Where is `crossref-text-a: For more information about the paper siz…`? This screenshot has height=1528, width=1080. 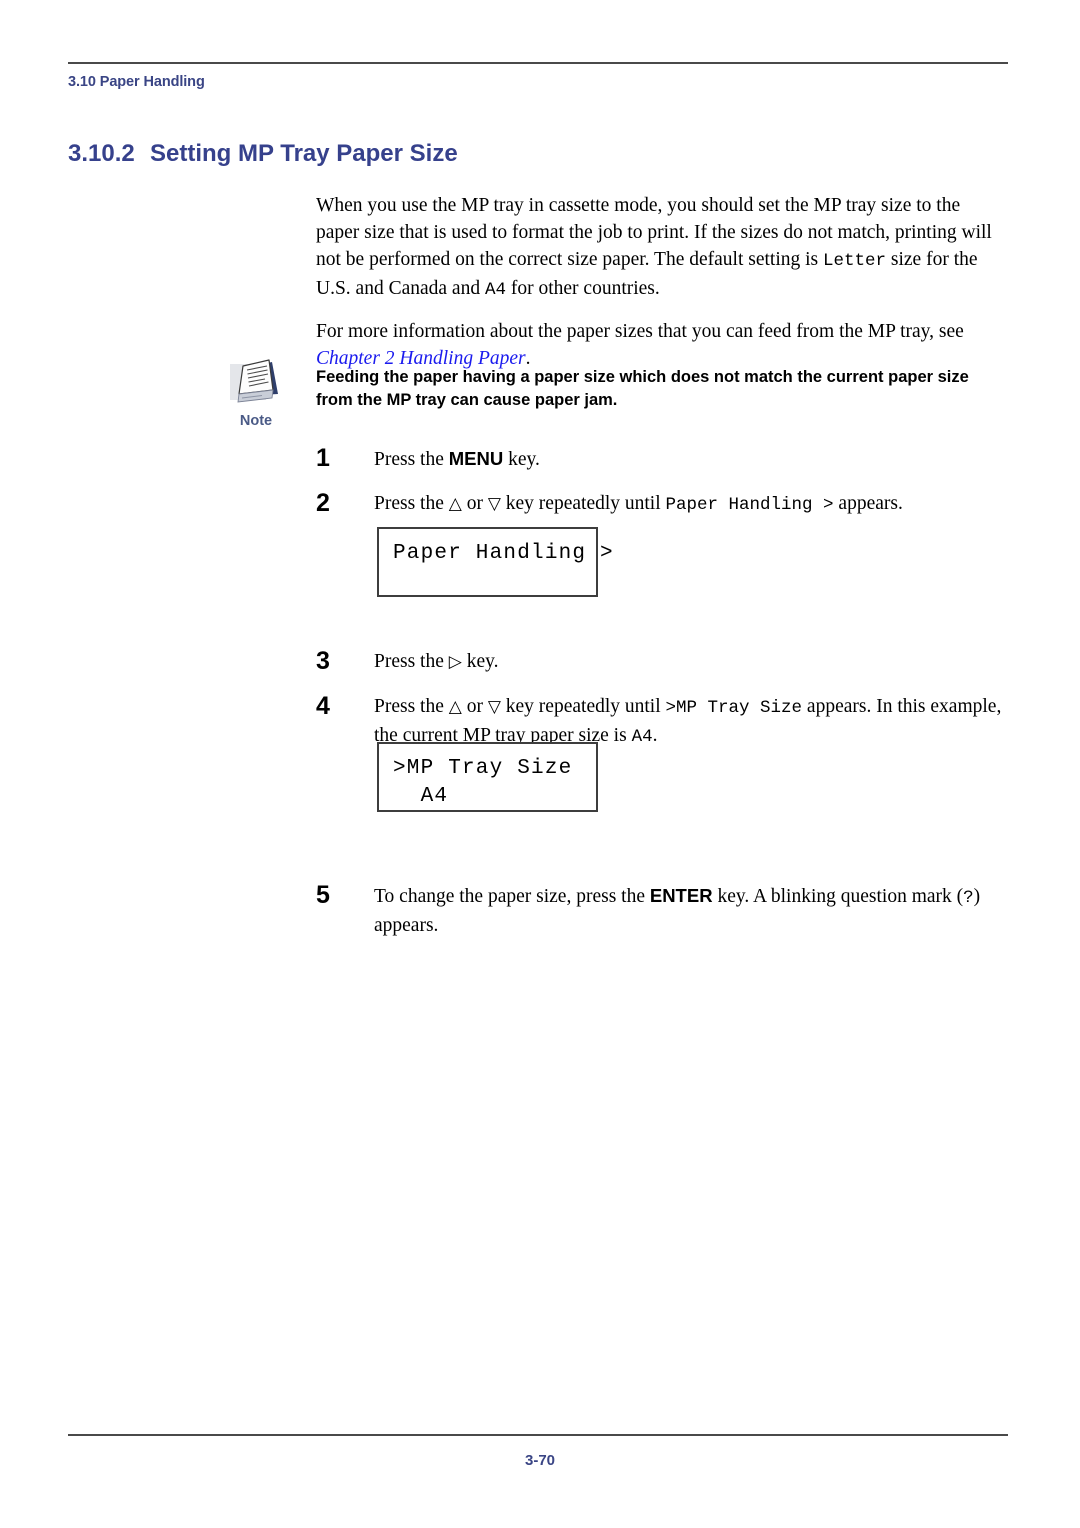 crossref-text-a: For more information about the paper siz… is located at coordinates (640, 331).